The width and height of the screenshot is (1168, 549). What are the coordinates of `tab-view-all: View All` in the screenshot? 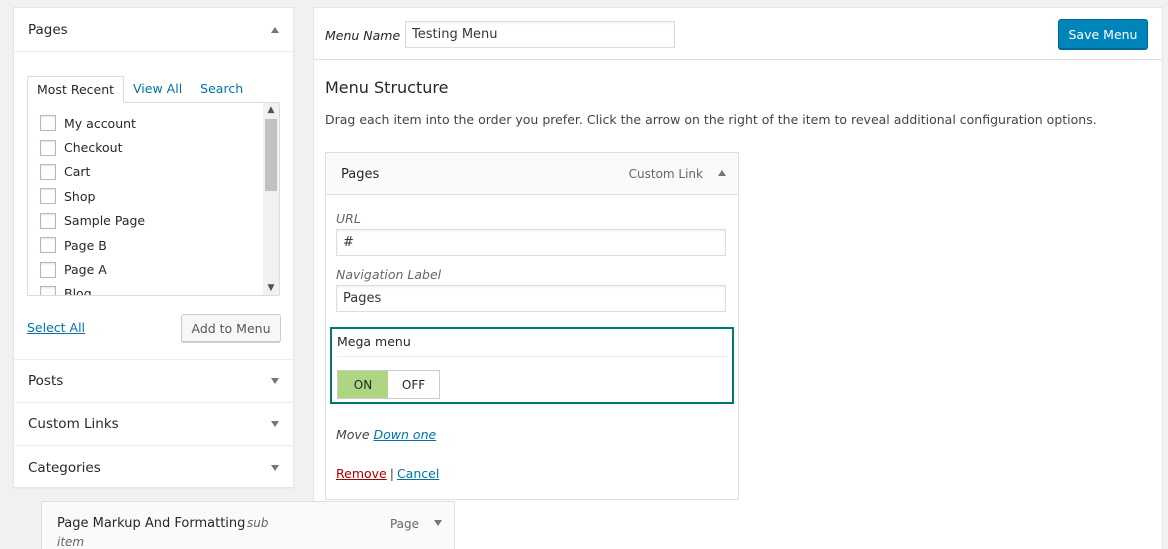 It's located at (157, 89).